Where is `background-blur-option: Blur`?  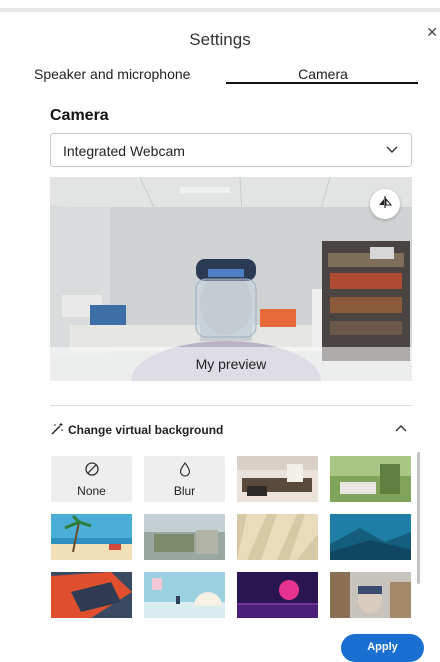 background-blur-option: Blur is located at coordinates (184, 479).